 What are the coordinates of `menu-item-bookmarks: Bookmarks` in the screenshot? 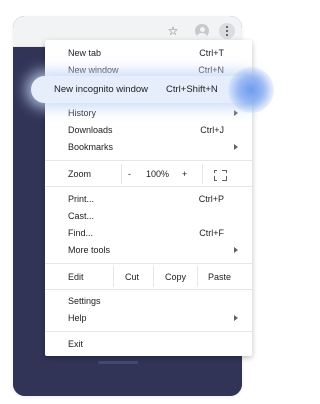 It's located at (148, 147).